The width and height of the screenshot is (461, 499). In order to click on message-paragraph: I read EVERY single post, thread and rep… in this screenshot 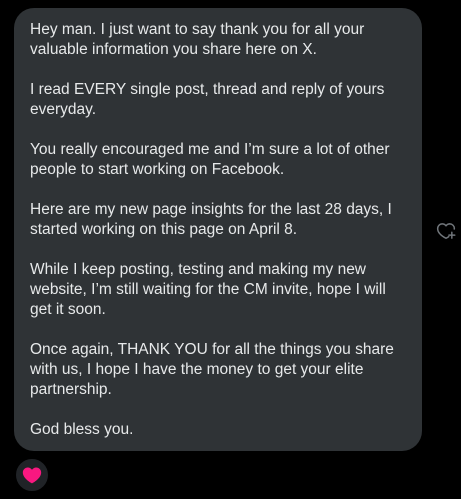, I will do `click(207, 99)`.